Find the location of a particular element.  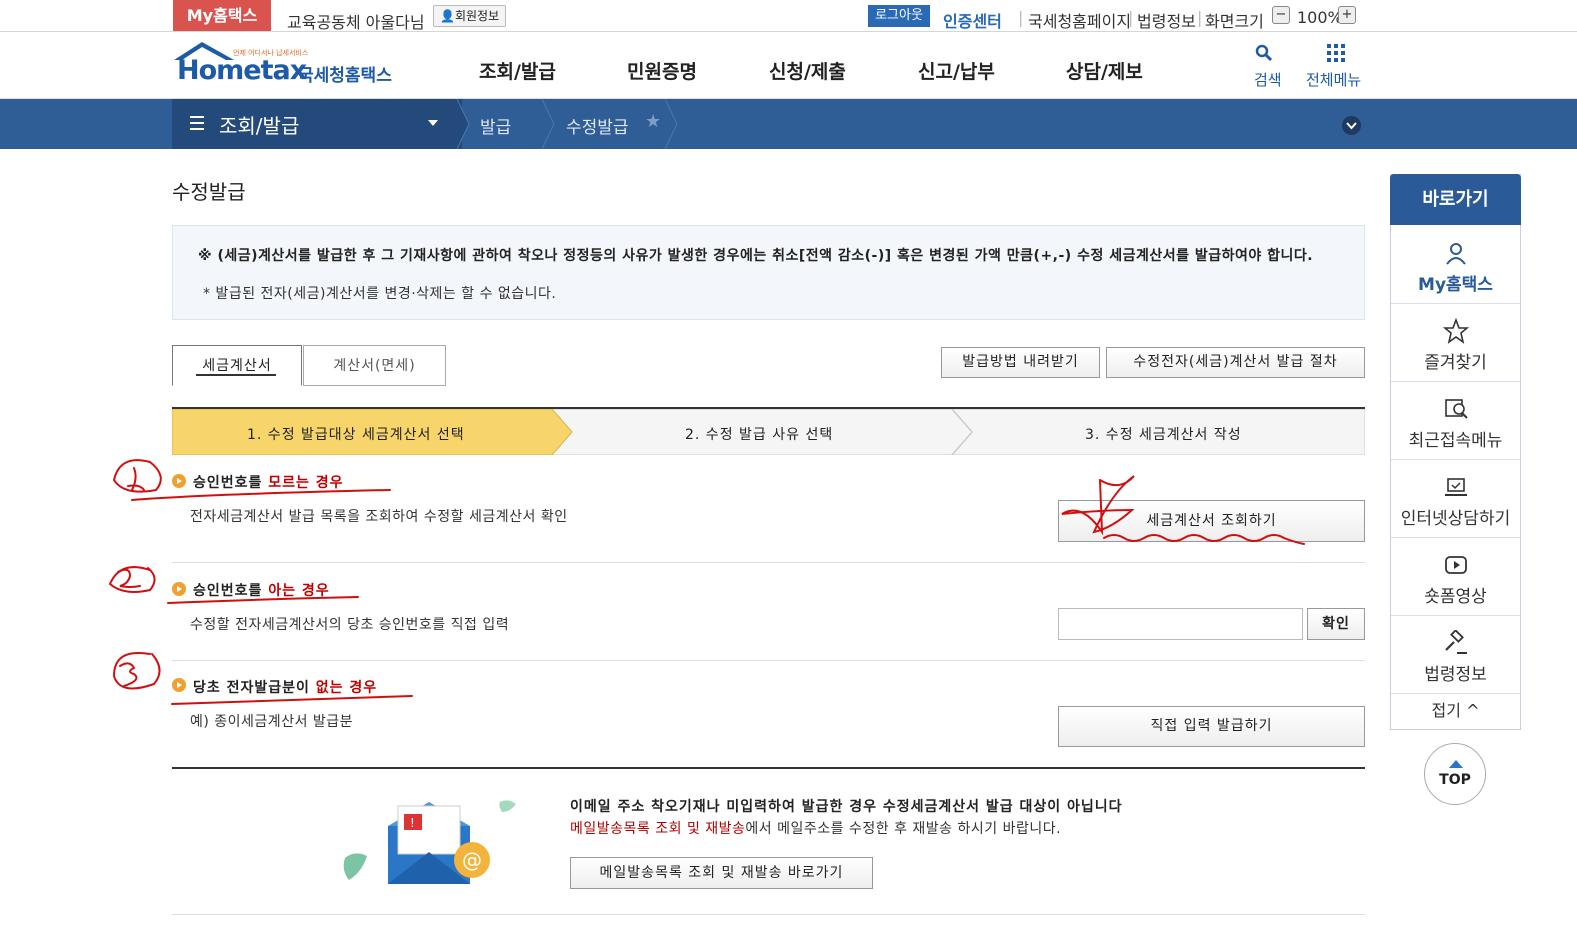

section-bottom-line is located at coordinates (768, 768).